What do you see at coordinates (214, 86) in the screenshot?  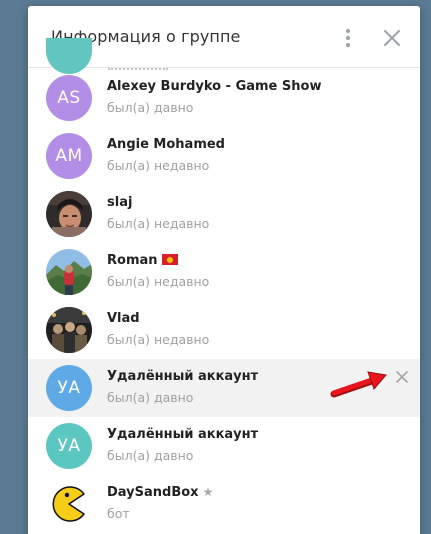 I see `member-name: Alexey Burdyko - Game Show` at bounding box center [214, 86].